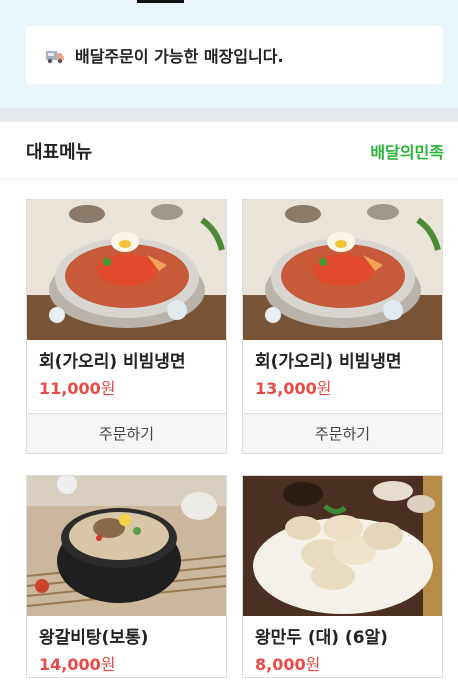 The image size is (458, 690). What do you see at coordinates (70, 388) in the screenshot?
I see `price-value: 11,000` at bounding box center [70, 388].